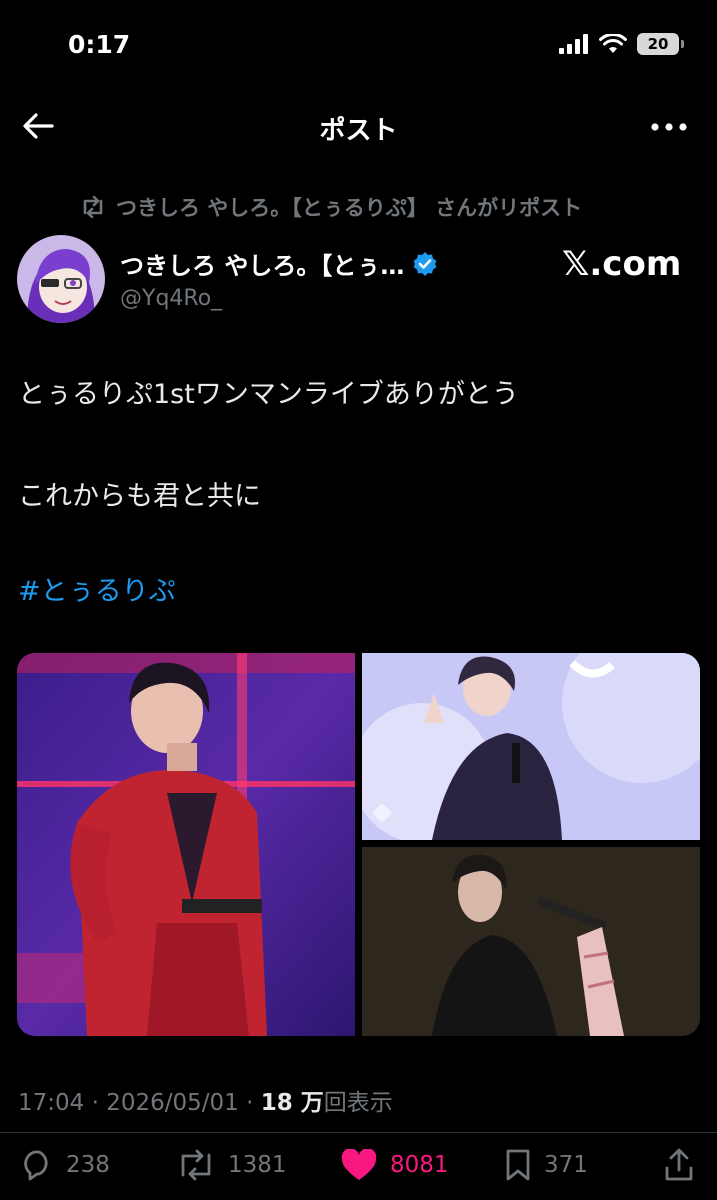 This screenshot has height=1200, width=717. What do you see at coordinates (566, 1165) in the screenshot?
I see `bookmark-count: 371` at bounding box center [566, 1165].